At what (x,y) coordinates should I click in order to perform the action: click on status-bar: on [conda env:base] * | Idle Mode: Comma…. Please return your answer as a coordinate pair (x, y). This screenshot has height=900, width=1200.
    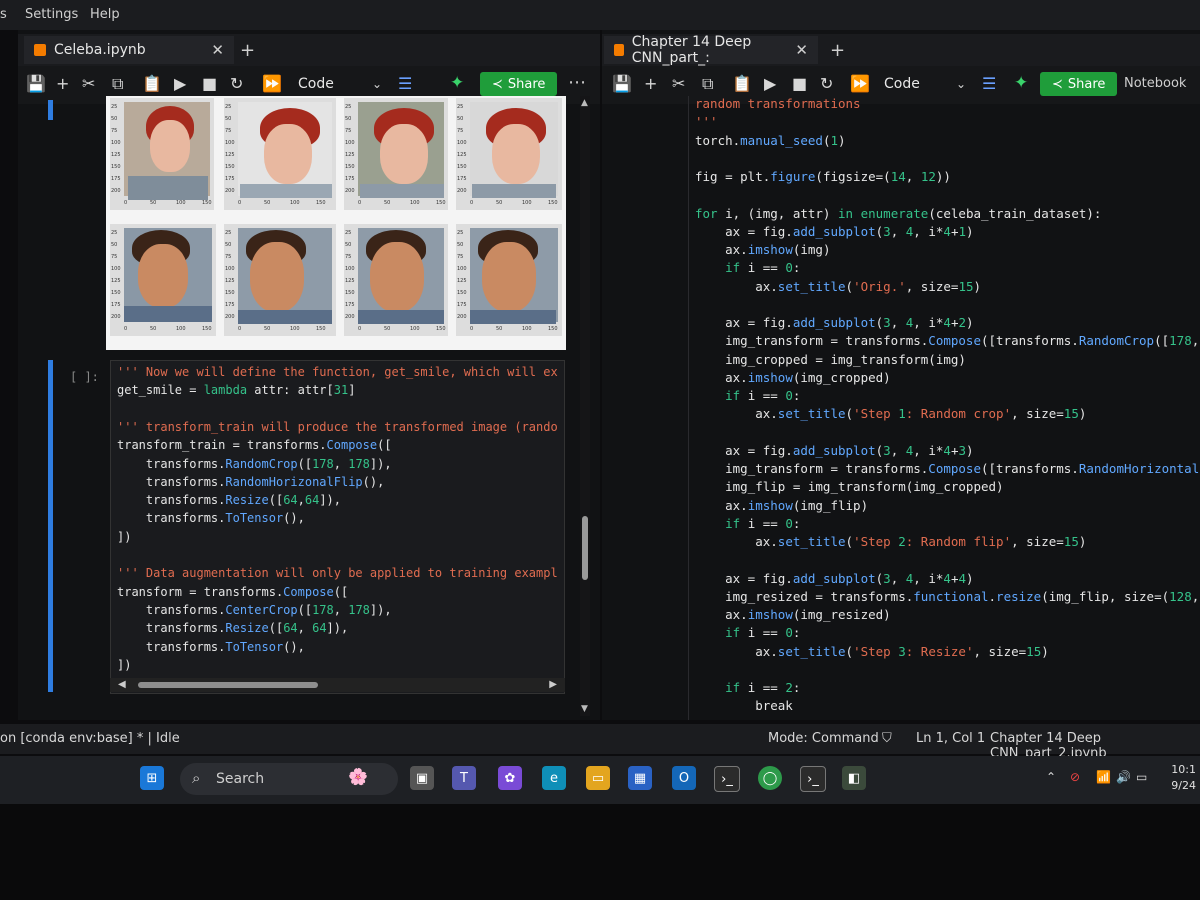
    Looking at the image, I should click on (600, 742).